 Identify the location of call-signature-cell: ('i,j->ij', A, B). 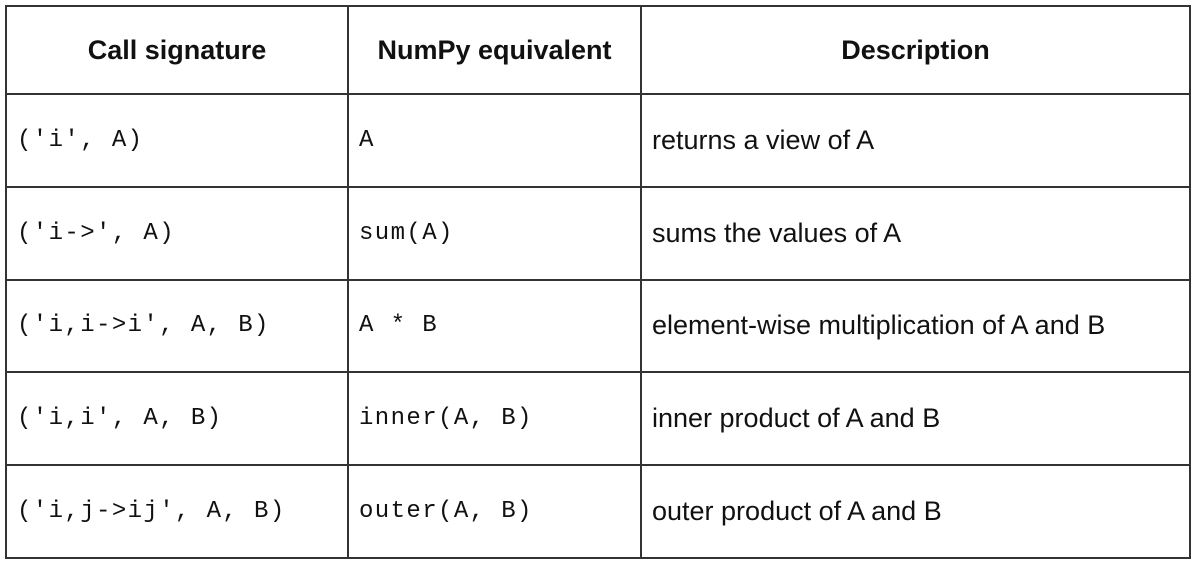
(177, 511).